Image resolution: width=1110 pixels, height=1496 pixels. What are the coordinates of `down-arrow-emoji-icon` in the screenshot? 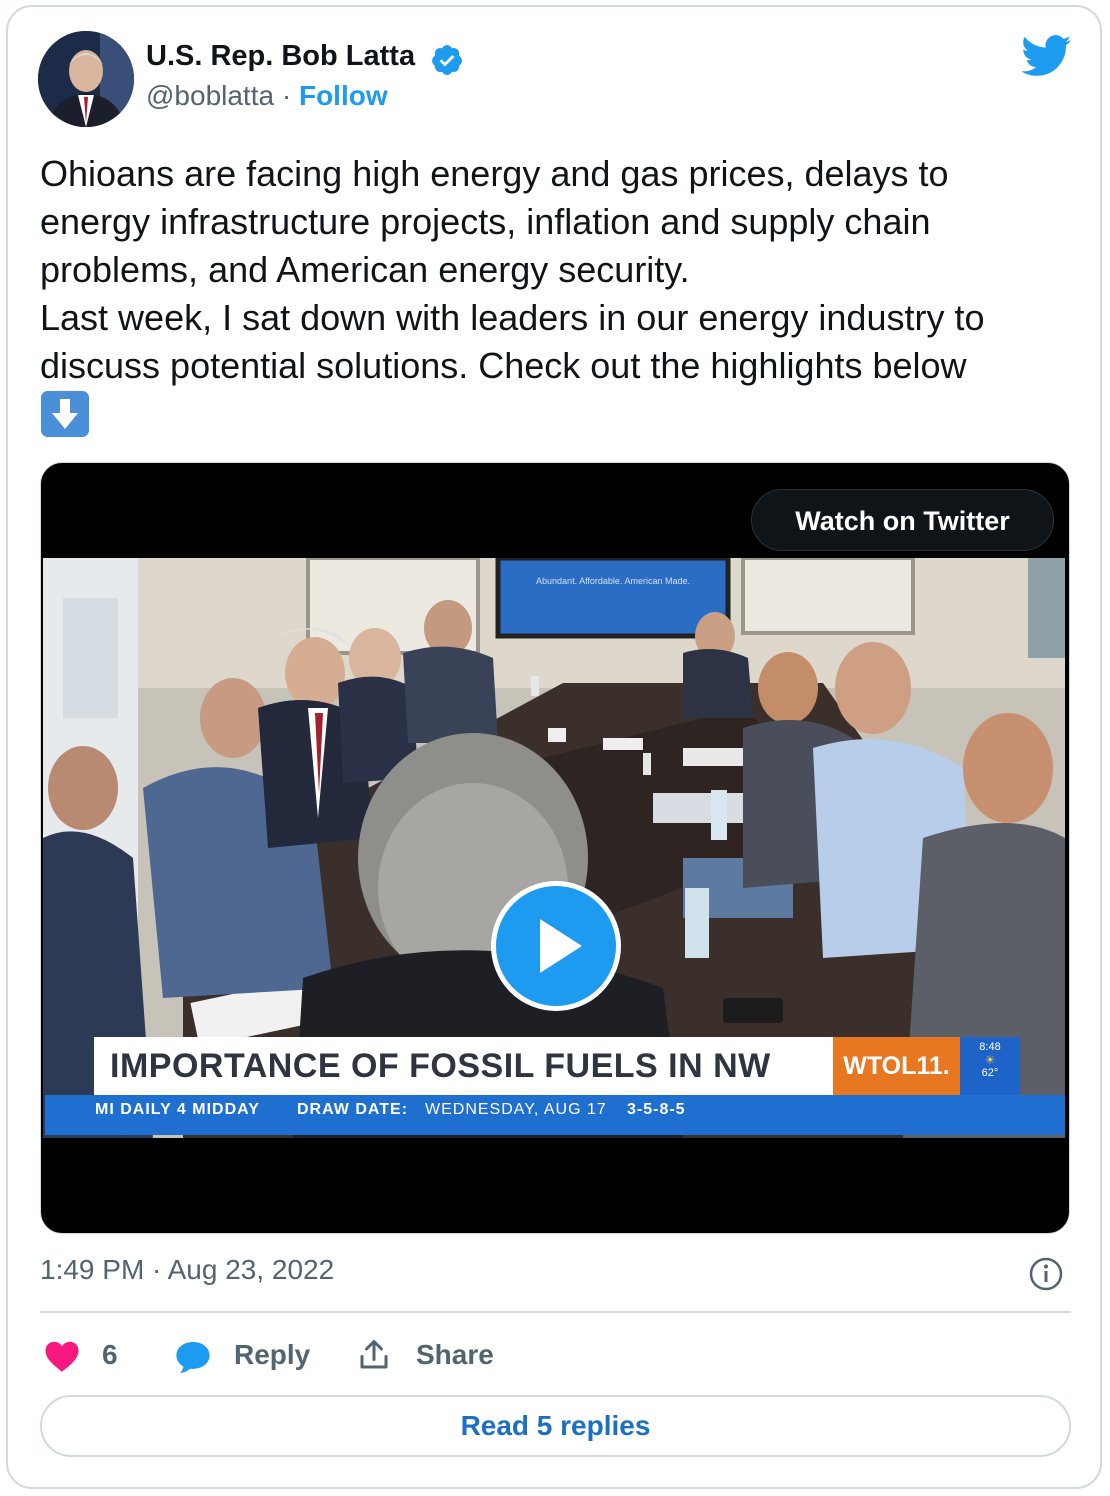 It's located at (65, 414).